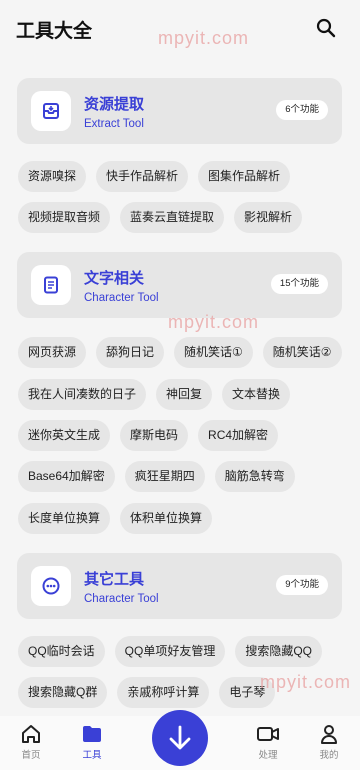 Image resolution: width=360 pixels, height=770 pixels. What do you see at coordinates (114, 124) in the screenshot?
I see `section-subtitle: Extract Tool` at bounding box center [114, 124].